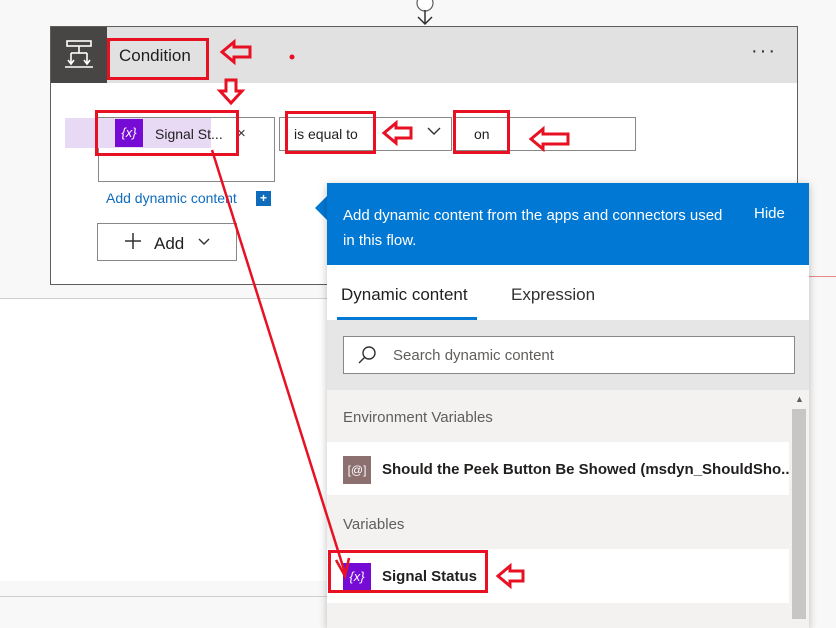 This screenshot has height=628, width=836. Describe the element at coordinates (799, 399) in the screenshot. I see `scroll-up-icon: ▲` at that location.